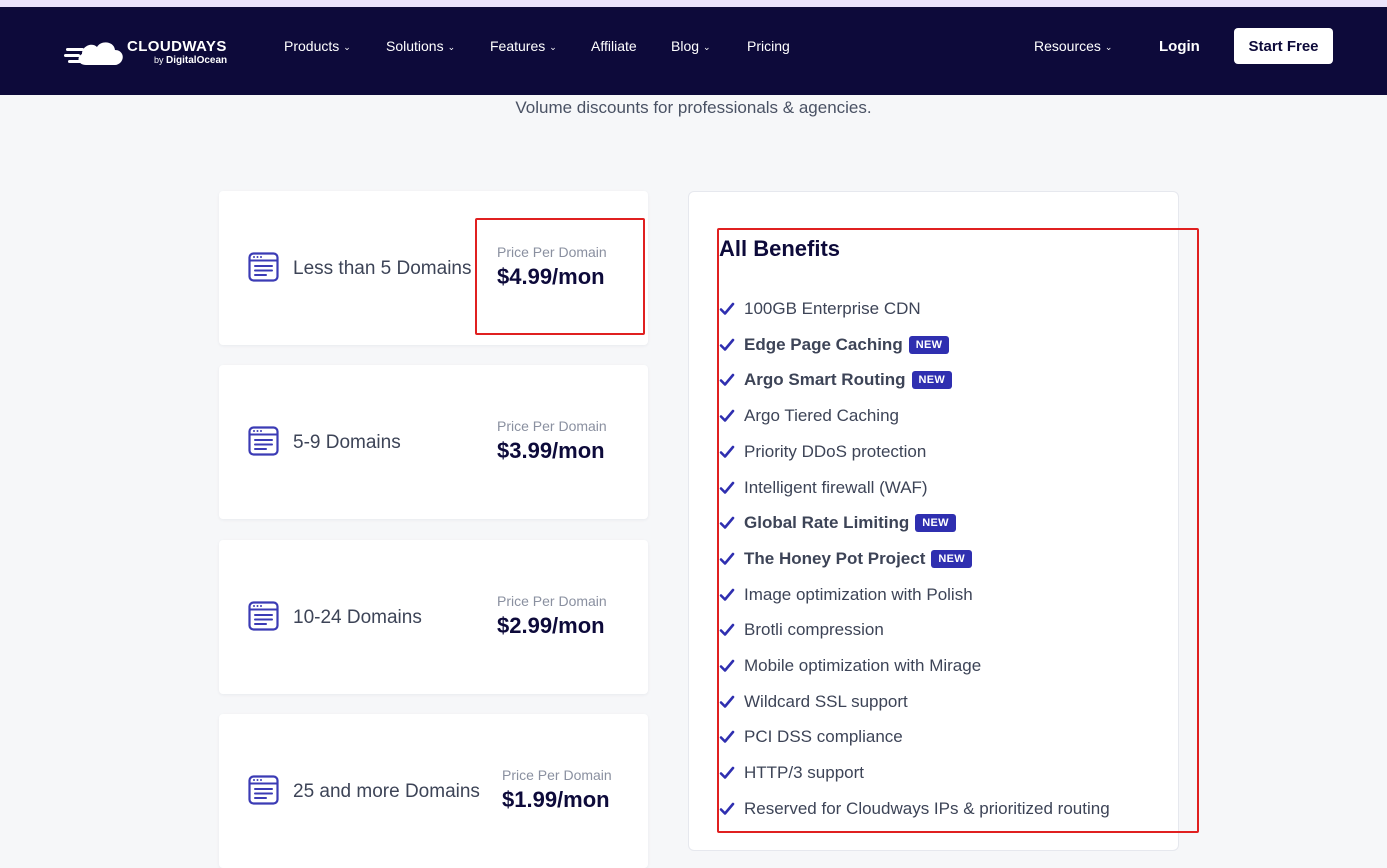  Describe the element at coordinates (556, 799) in the screenshot. I see `tier-price: $1.99/mon` at that location.